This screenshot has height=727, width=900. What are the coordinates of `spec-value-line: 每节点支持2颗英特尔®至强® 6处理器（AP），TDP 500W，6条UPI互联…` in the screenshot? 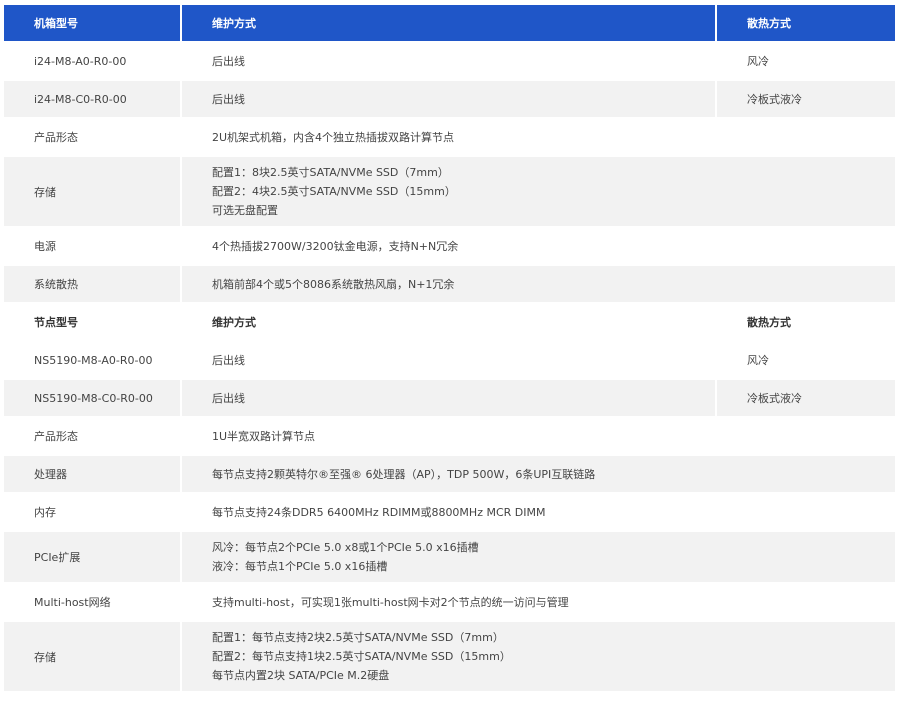 It's located at (404, 474).